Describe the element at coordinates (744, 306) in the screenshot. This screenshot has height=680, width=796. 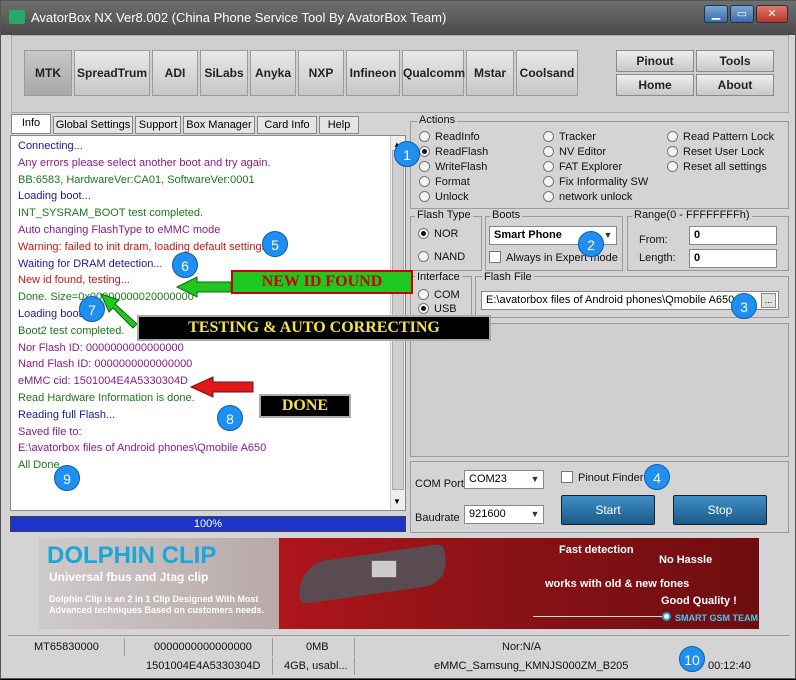
I see `badge-3: 3` at that location.